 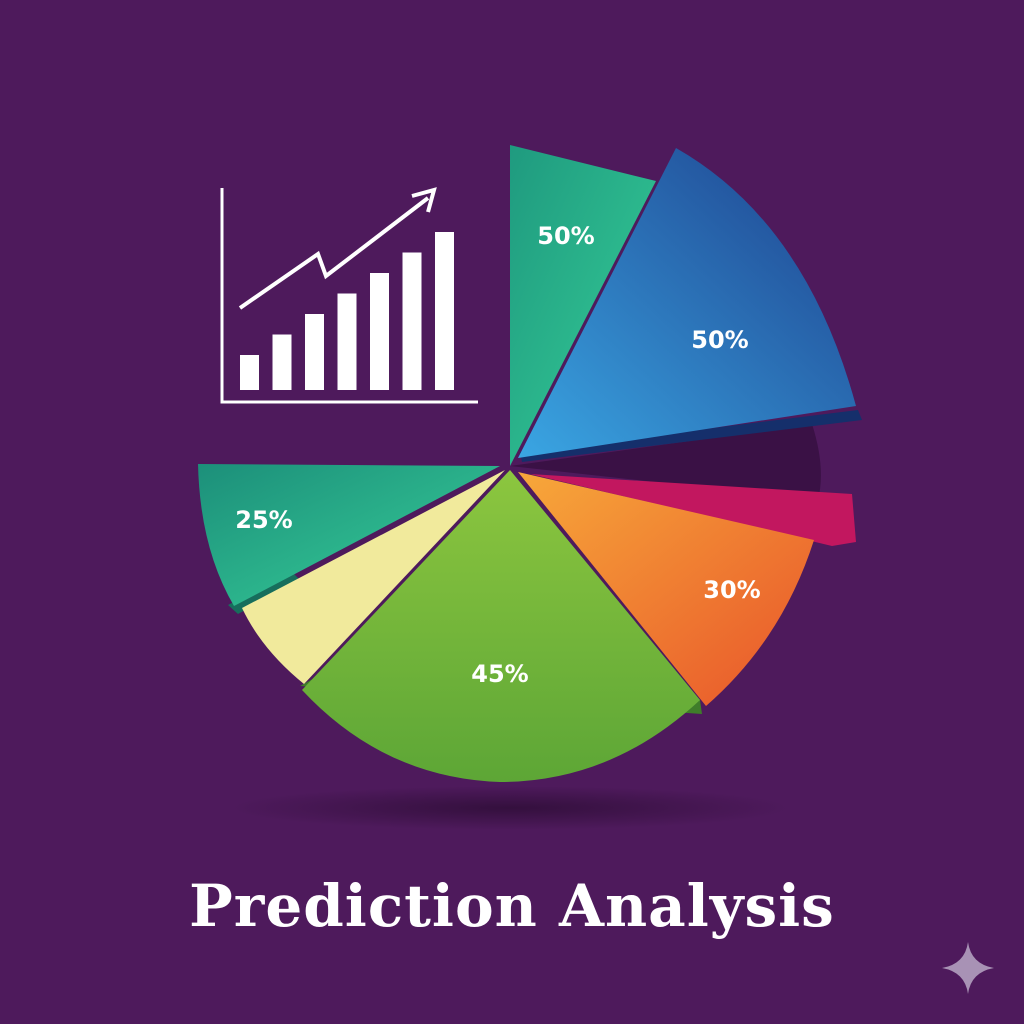 I want to click on pie-label-blue: 50%, so click(x=719, y=340).